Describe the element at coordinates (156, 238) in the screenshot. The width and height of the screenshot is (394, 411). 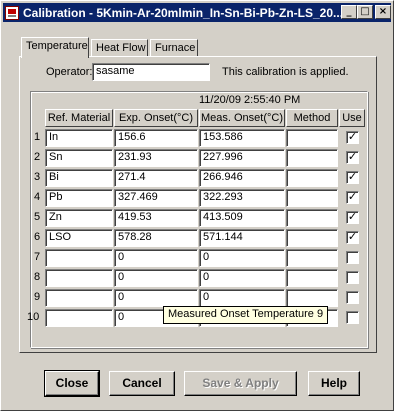
I see `exp-onset-cell: 578.28` at that location.